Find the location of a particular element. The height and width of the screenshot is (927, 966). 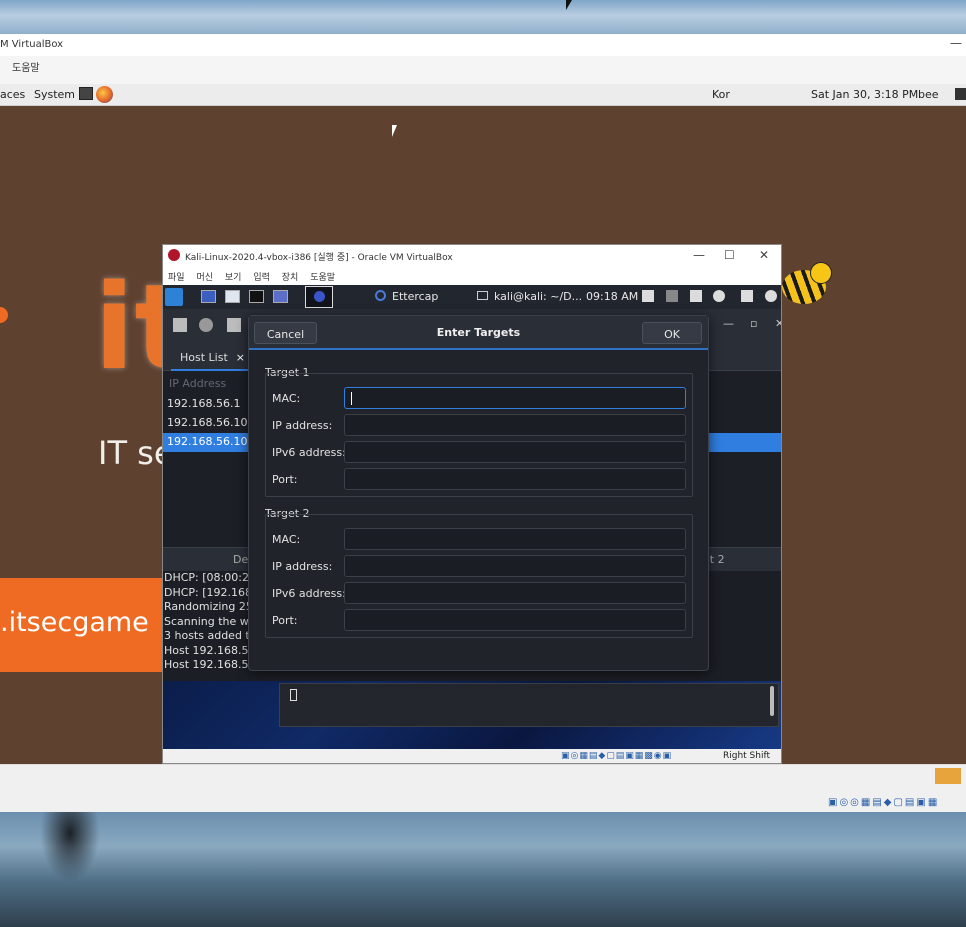

show-desktop-icon is located at coordinates (208, 296).